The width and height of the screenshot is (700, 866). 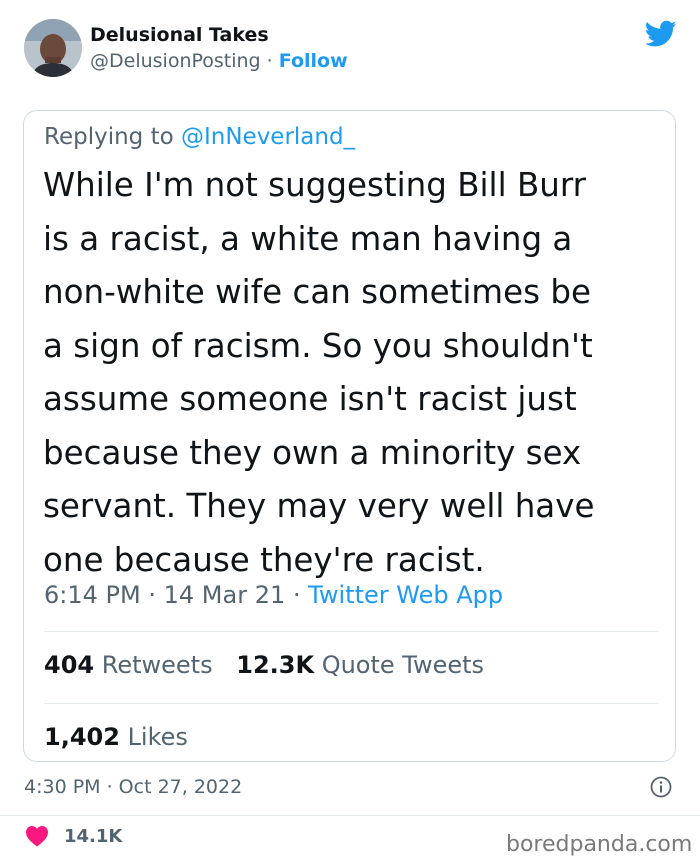 I want to click on post-timestamp: 4:30 PM · Oct 27, 2022, so click(x=133, y=787).